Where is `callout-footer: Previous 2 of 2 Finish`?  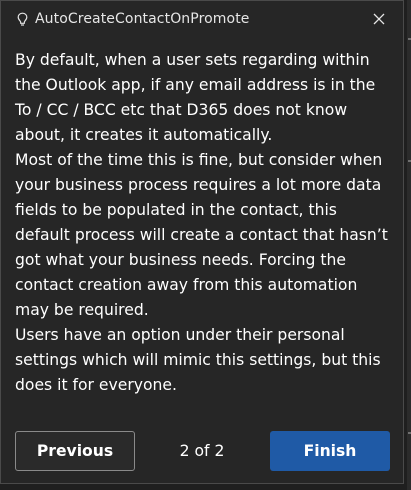
callout-footer: Previous 2 of 2 Finish is located at coordinates (202, 451).